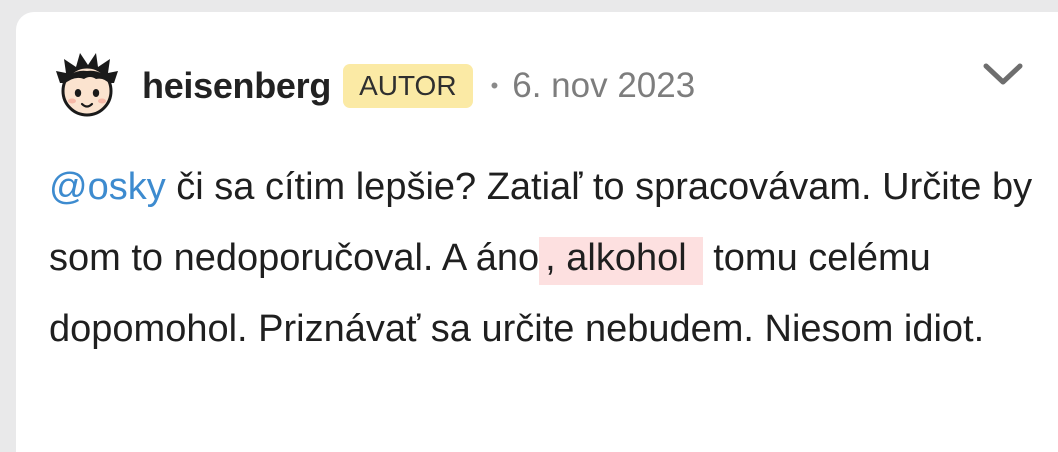  What do you see at coordinates (1003, 74) in the screenshot?
I see `chevron-down-icon` at bounding box center [1003, 74].